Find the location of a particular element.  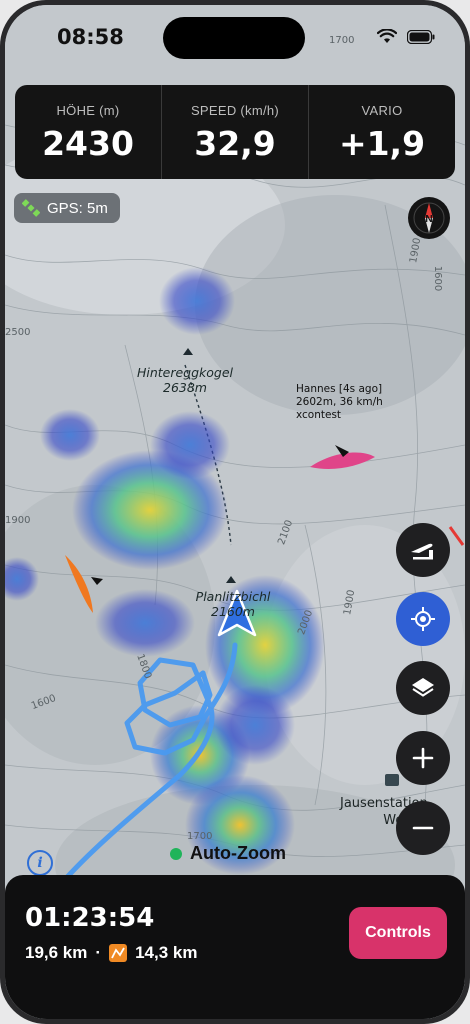

layers-icon is located at coordinates (423, 687).